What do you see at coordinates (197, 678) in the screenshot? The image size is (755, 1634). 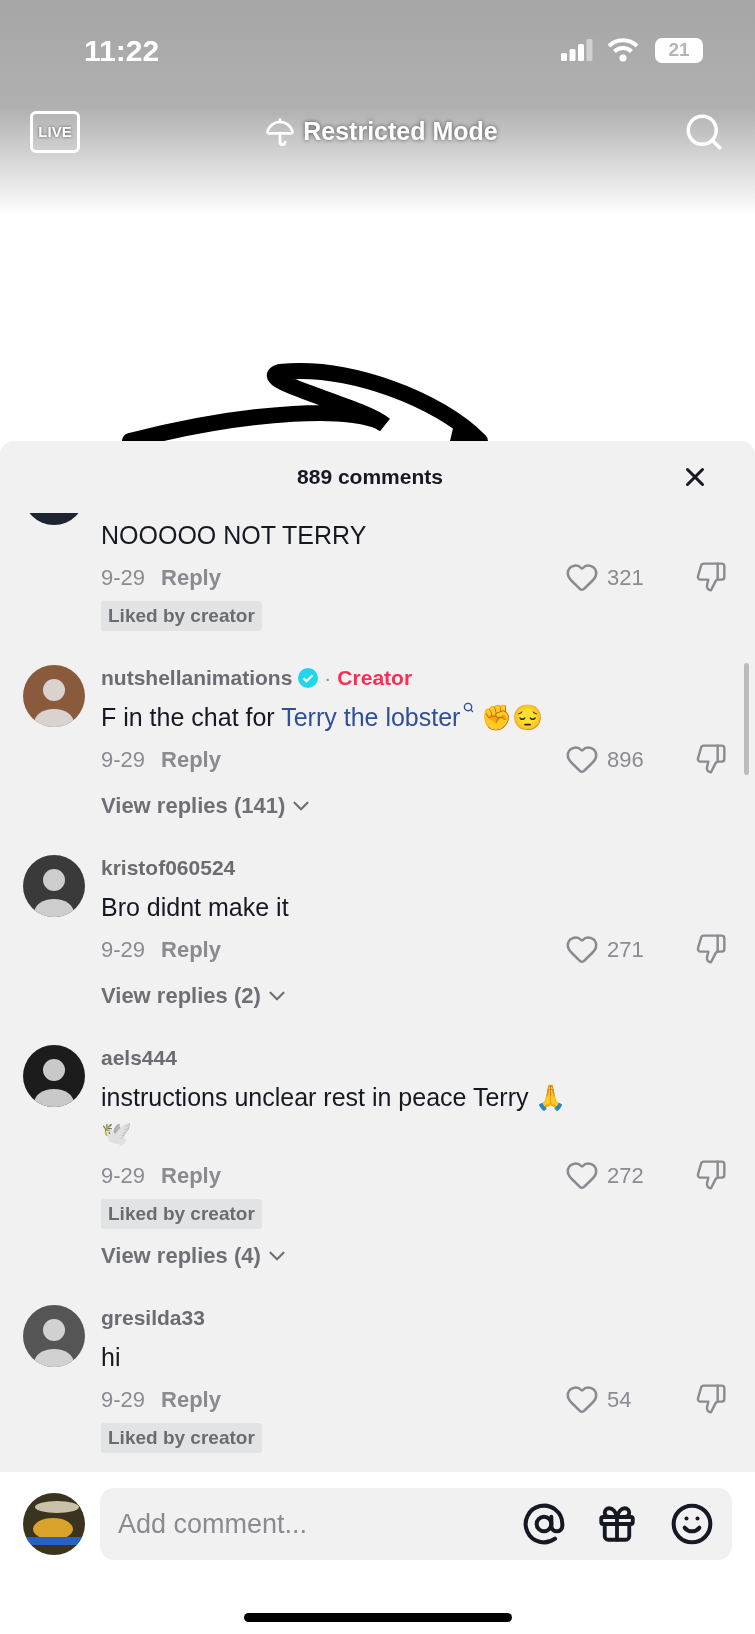 I see `username: nutshellanimations` at bounding box center [197, 678].